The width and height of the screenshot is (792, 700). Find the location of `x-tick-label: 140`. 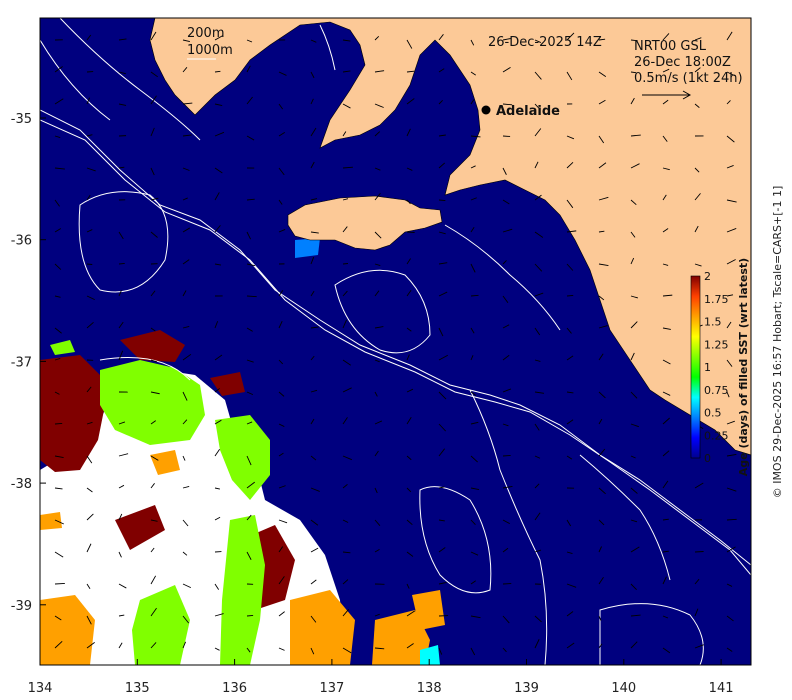

x-tick-label: 140 is located at coordinates (623, 688).